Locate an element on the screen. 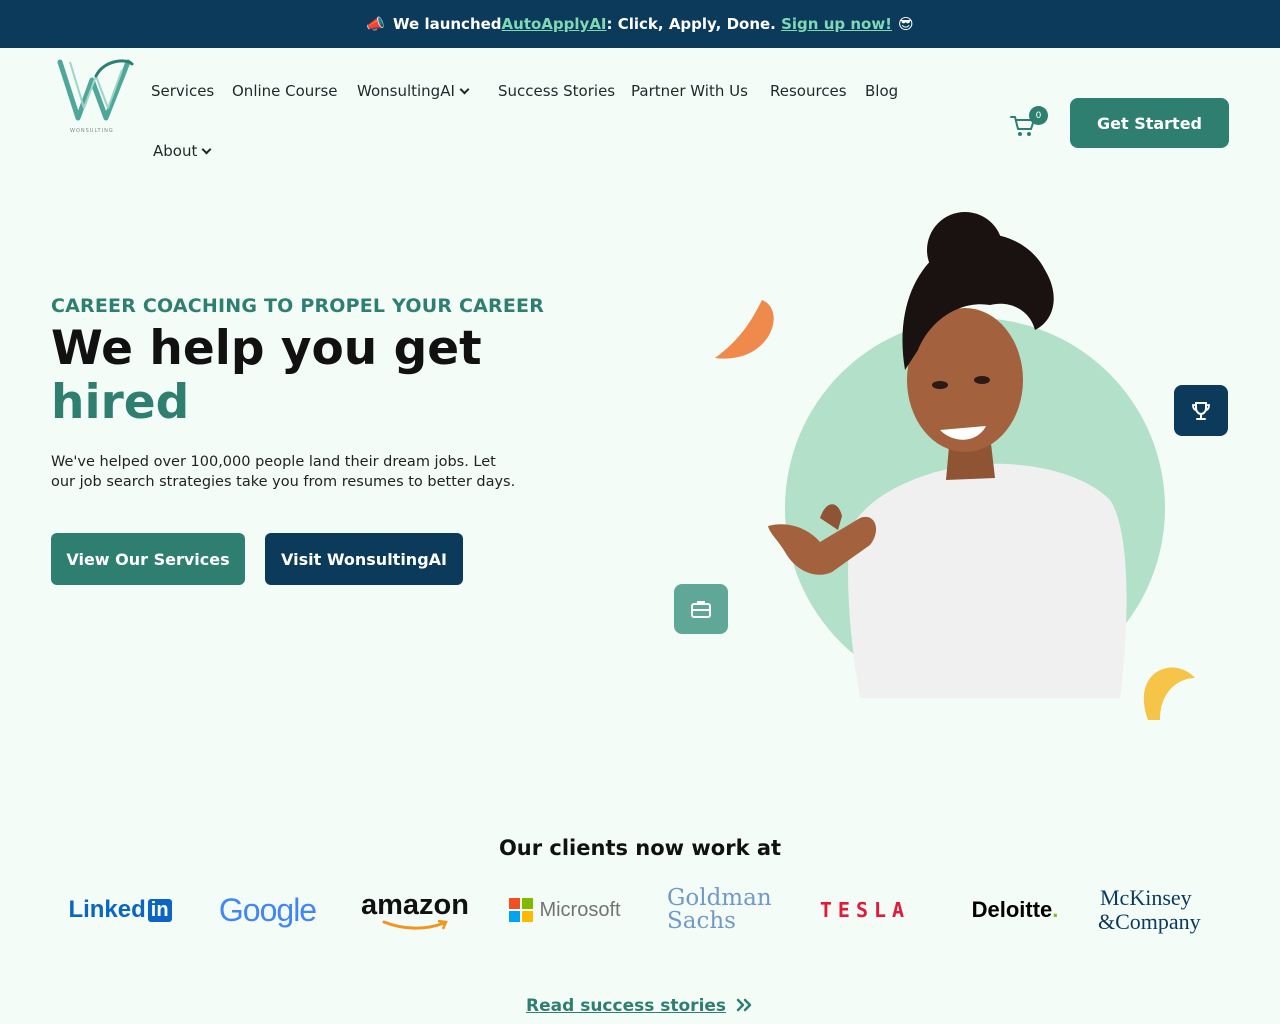 This screenshot has width=1280, height=1024. sunglasses-icon: 😎 is located at coordinates (906, 24).